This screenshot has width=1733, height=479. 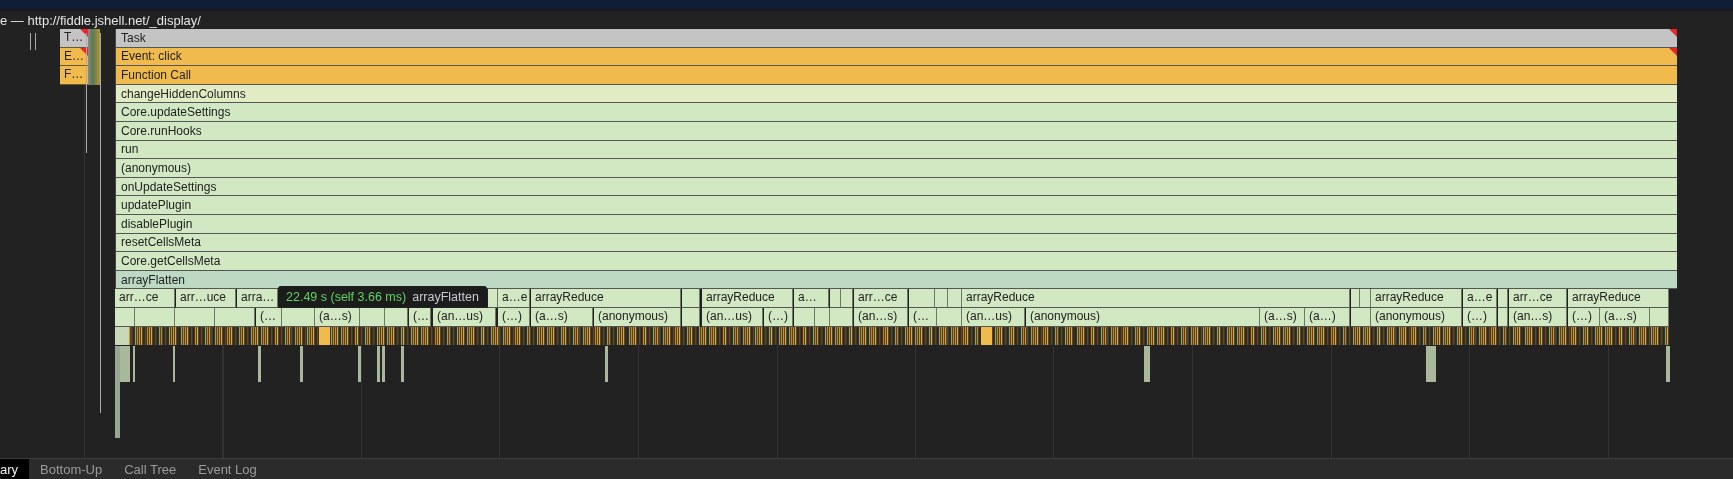 What do you see at coordinates (161, 130) in the screenshot?
I see `bar-label: Core.runHooks` at bounding box center [161, 130].